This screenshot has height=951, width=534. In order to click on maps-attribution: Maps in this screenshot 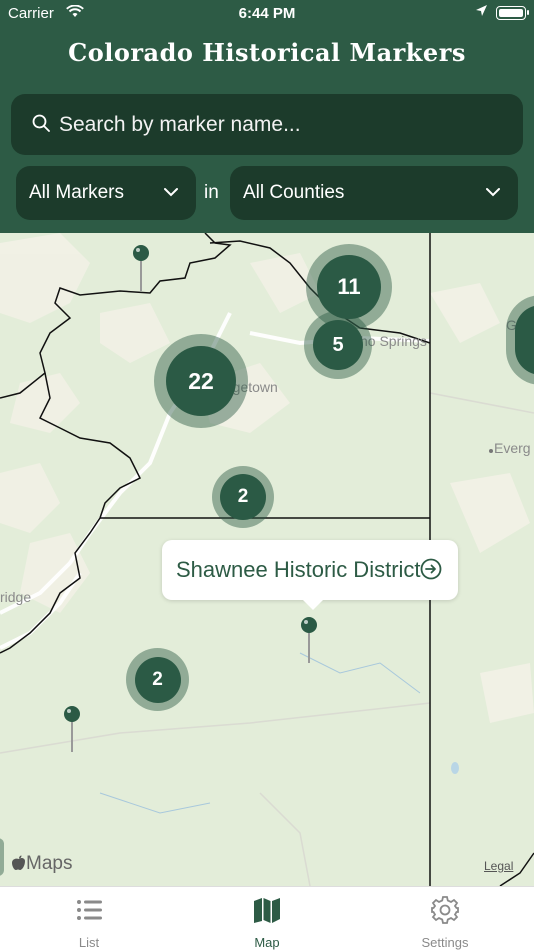, I will do `click(42, 864)`.